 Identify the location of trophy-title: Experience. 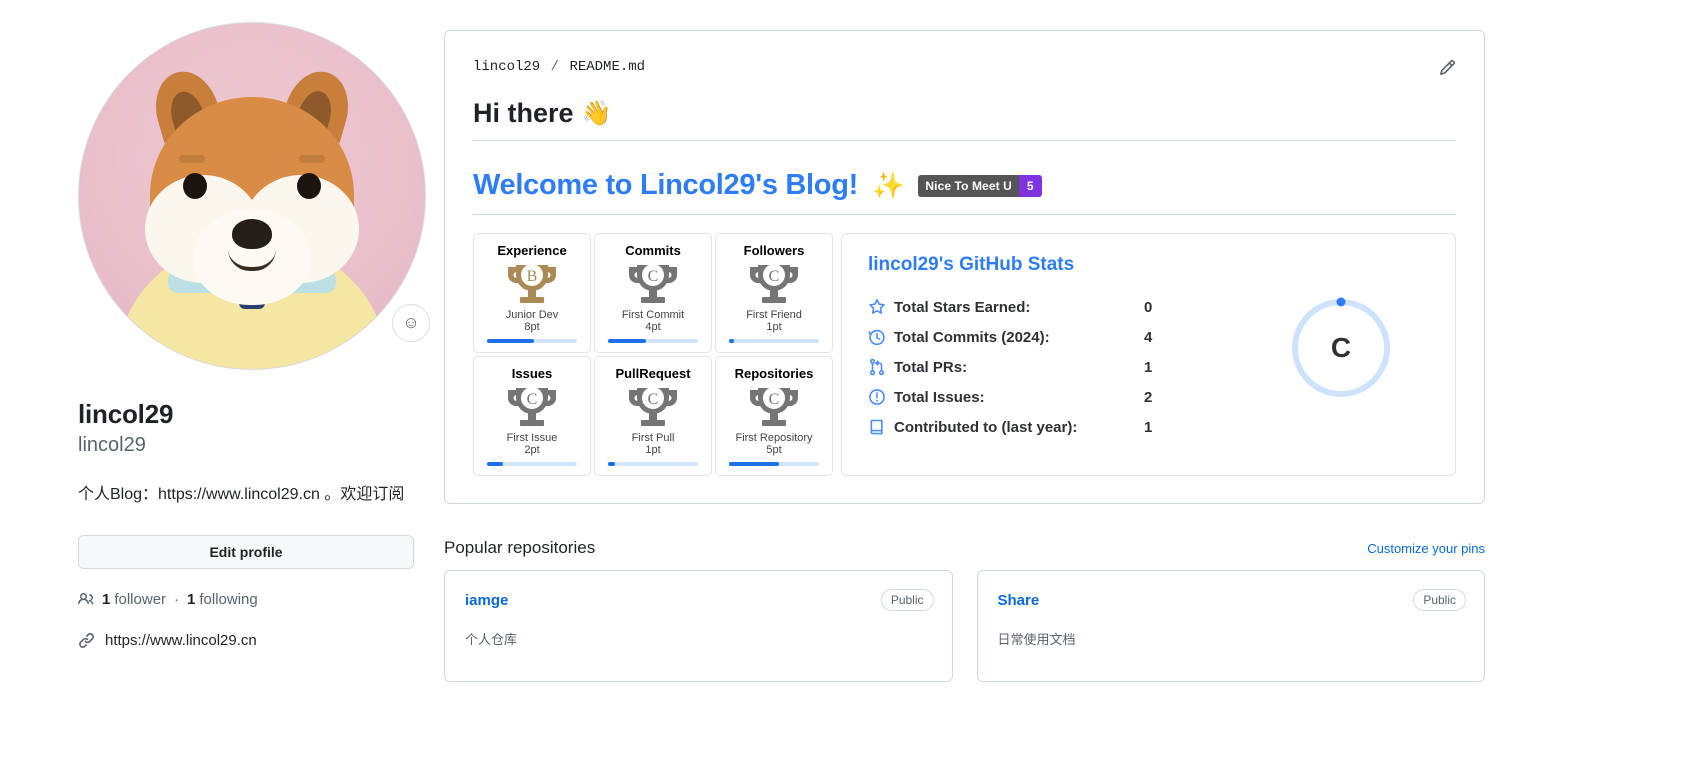
(532, 250).